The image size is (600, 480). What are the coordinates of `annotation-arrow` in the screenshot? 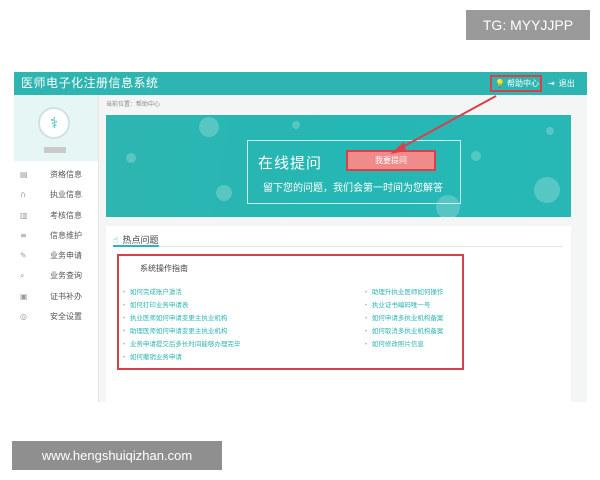 It's located at (443, 124).